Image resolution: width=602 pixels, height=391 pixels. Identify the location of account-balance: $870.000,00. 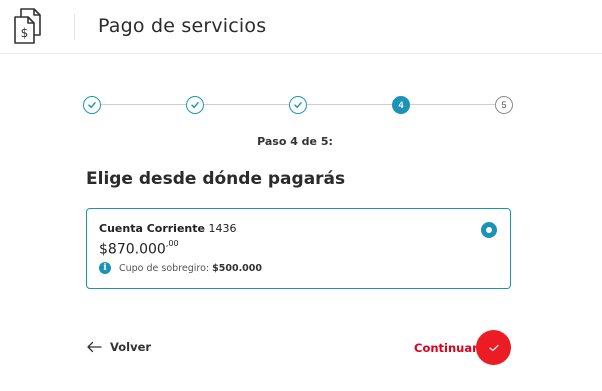
(139, 248).